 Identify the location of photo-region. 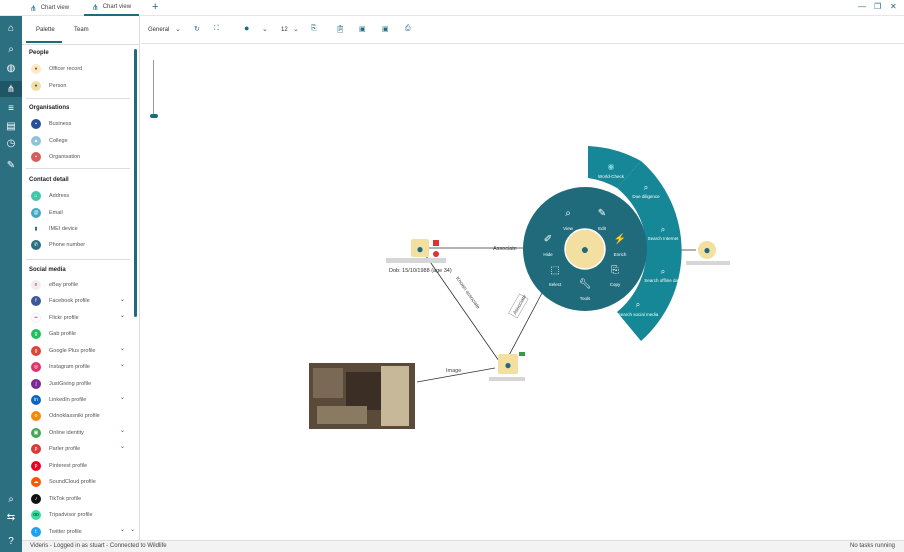
(328, 383).